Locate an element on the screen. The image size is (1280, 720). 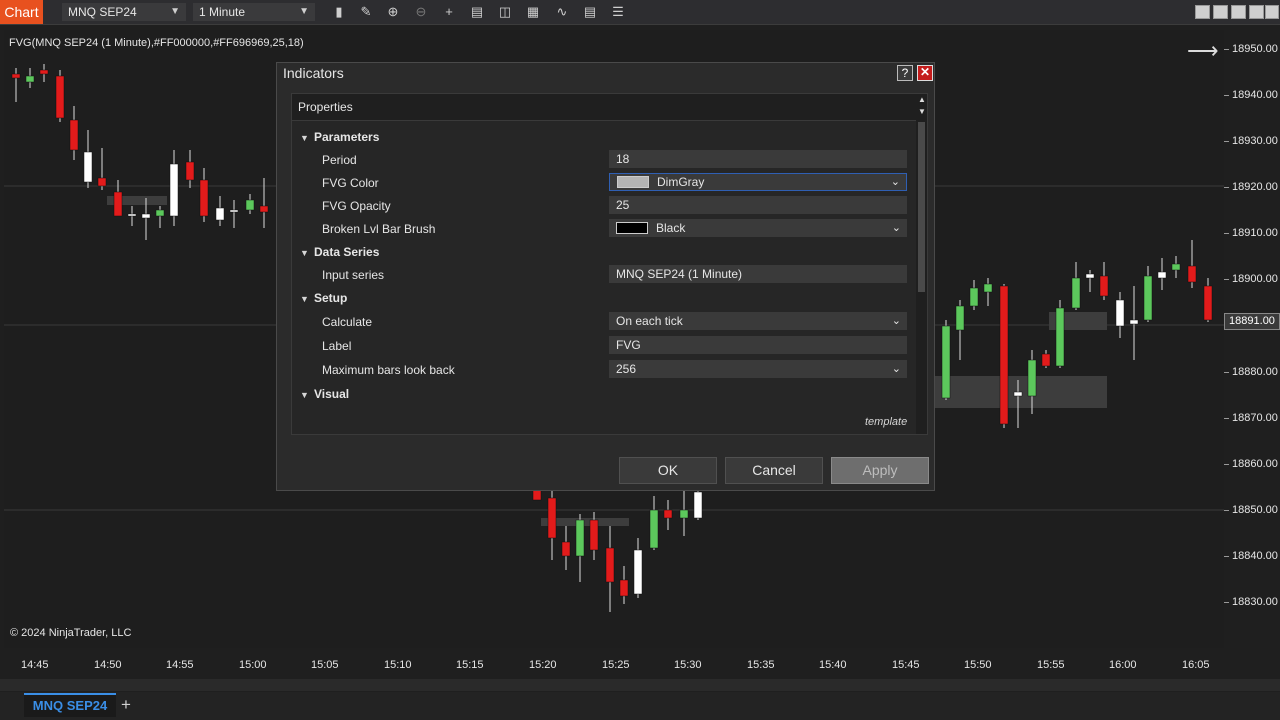
horizontal-scrollbar is located at coordinates (640, 685).